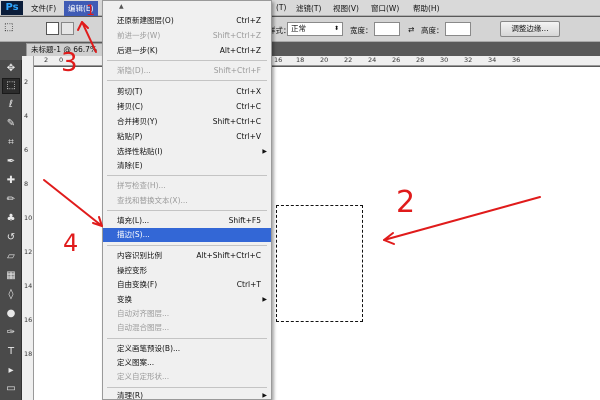 Image resolution: width=600 pixels, height=400 pixels. I want to click on annotation-number-1: 1, so click(90, 11).